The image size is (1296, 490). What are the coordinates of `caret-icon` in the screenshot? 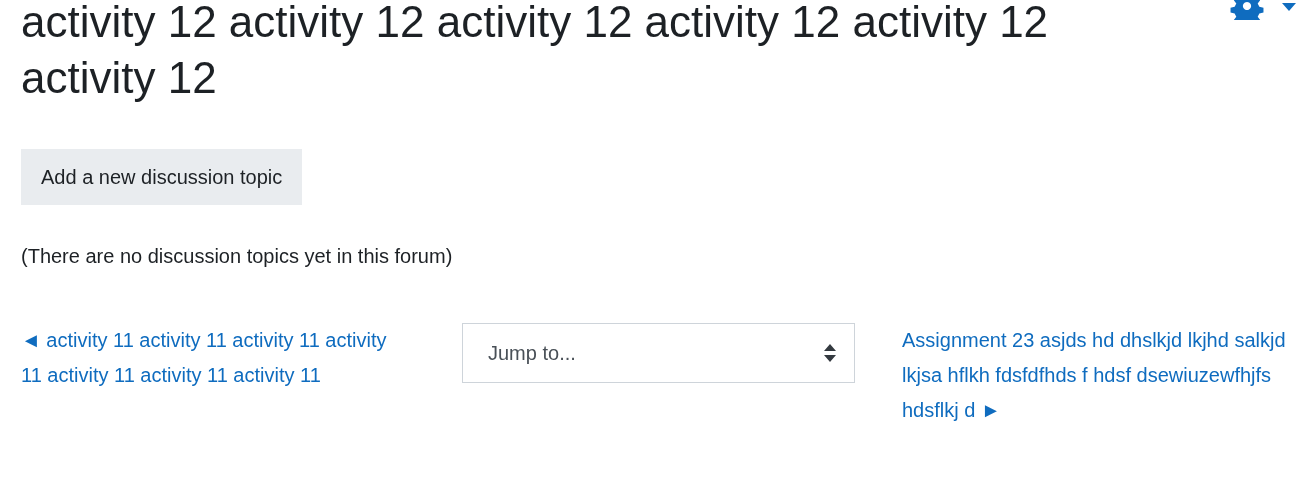 It's located at (1289, 8).